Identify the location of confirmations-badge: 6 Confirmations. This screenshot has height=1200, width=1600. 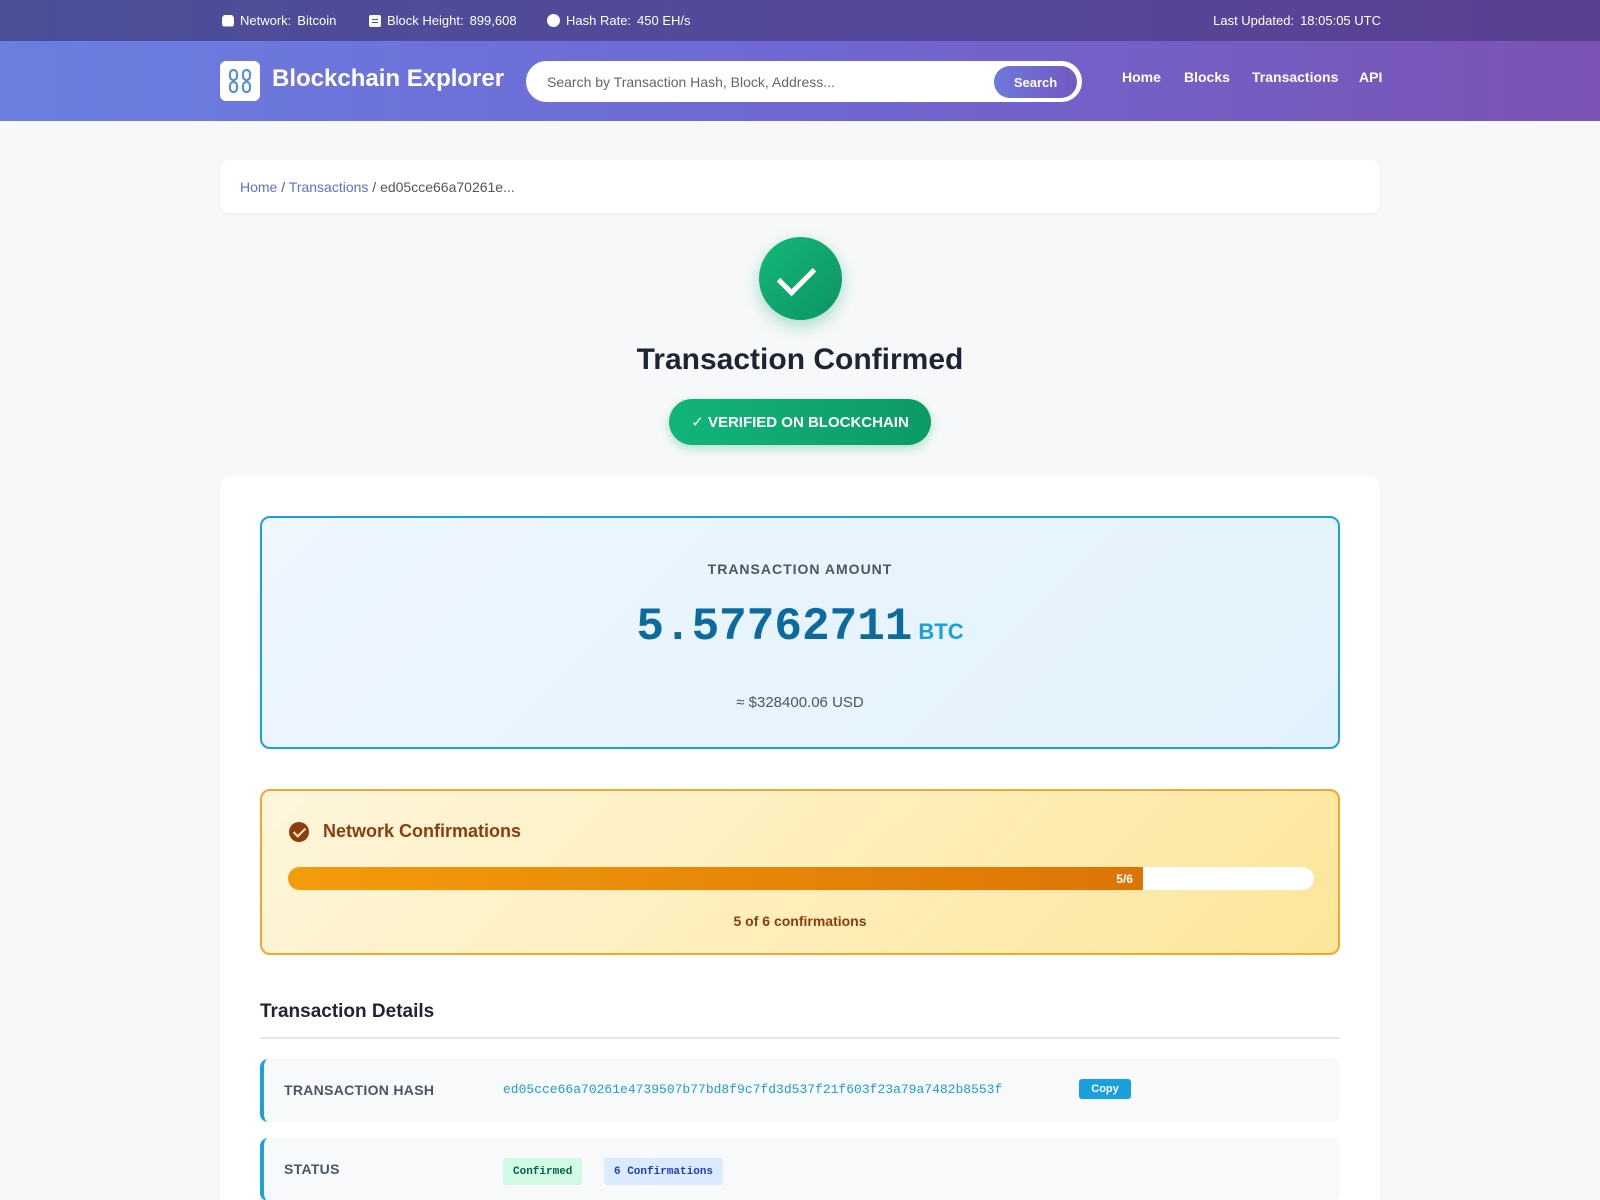
(664, 1171).